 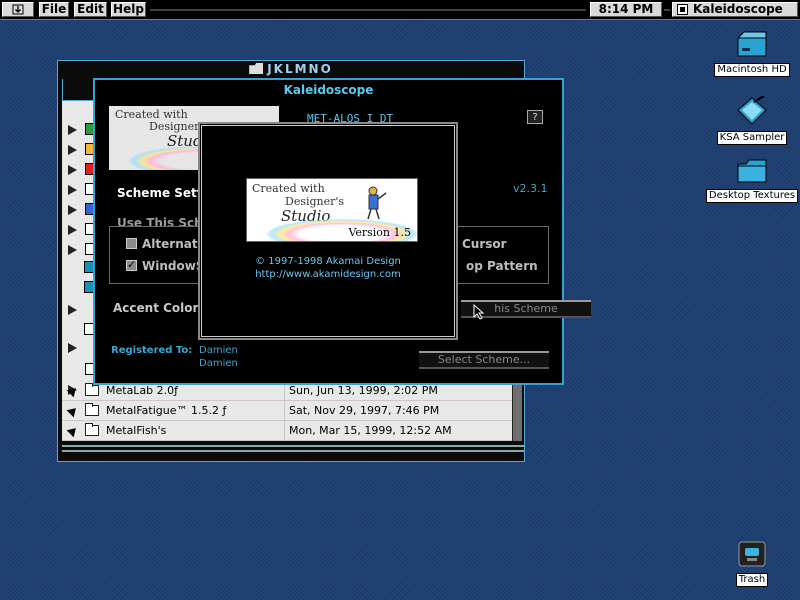 I want to click on apple-menu-button, so click(x=18, y=9).